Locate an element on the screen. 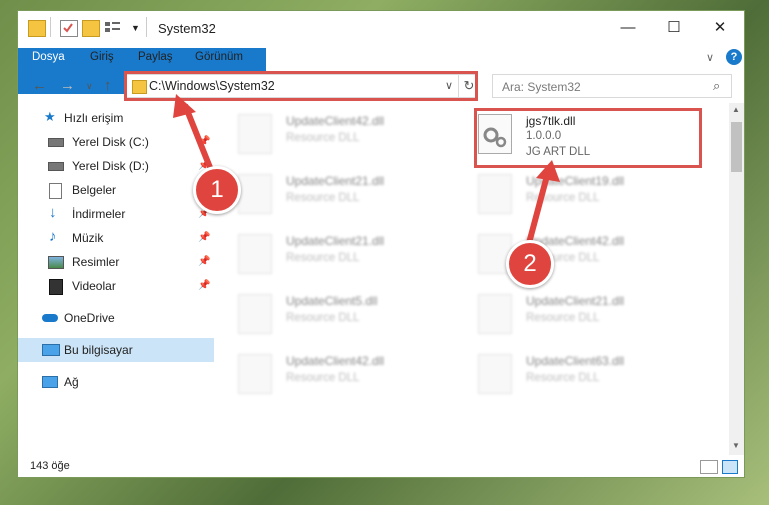 The image size is (769, 505). step-1-badge: 1 is located at coordinates (217, 190).